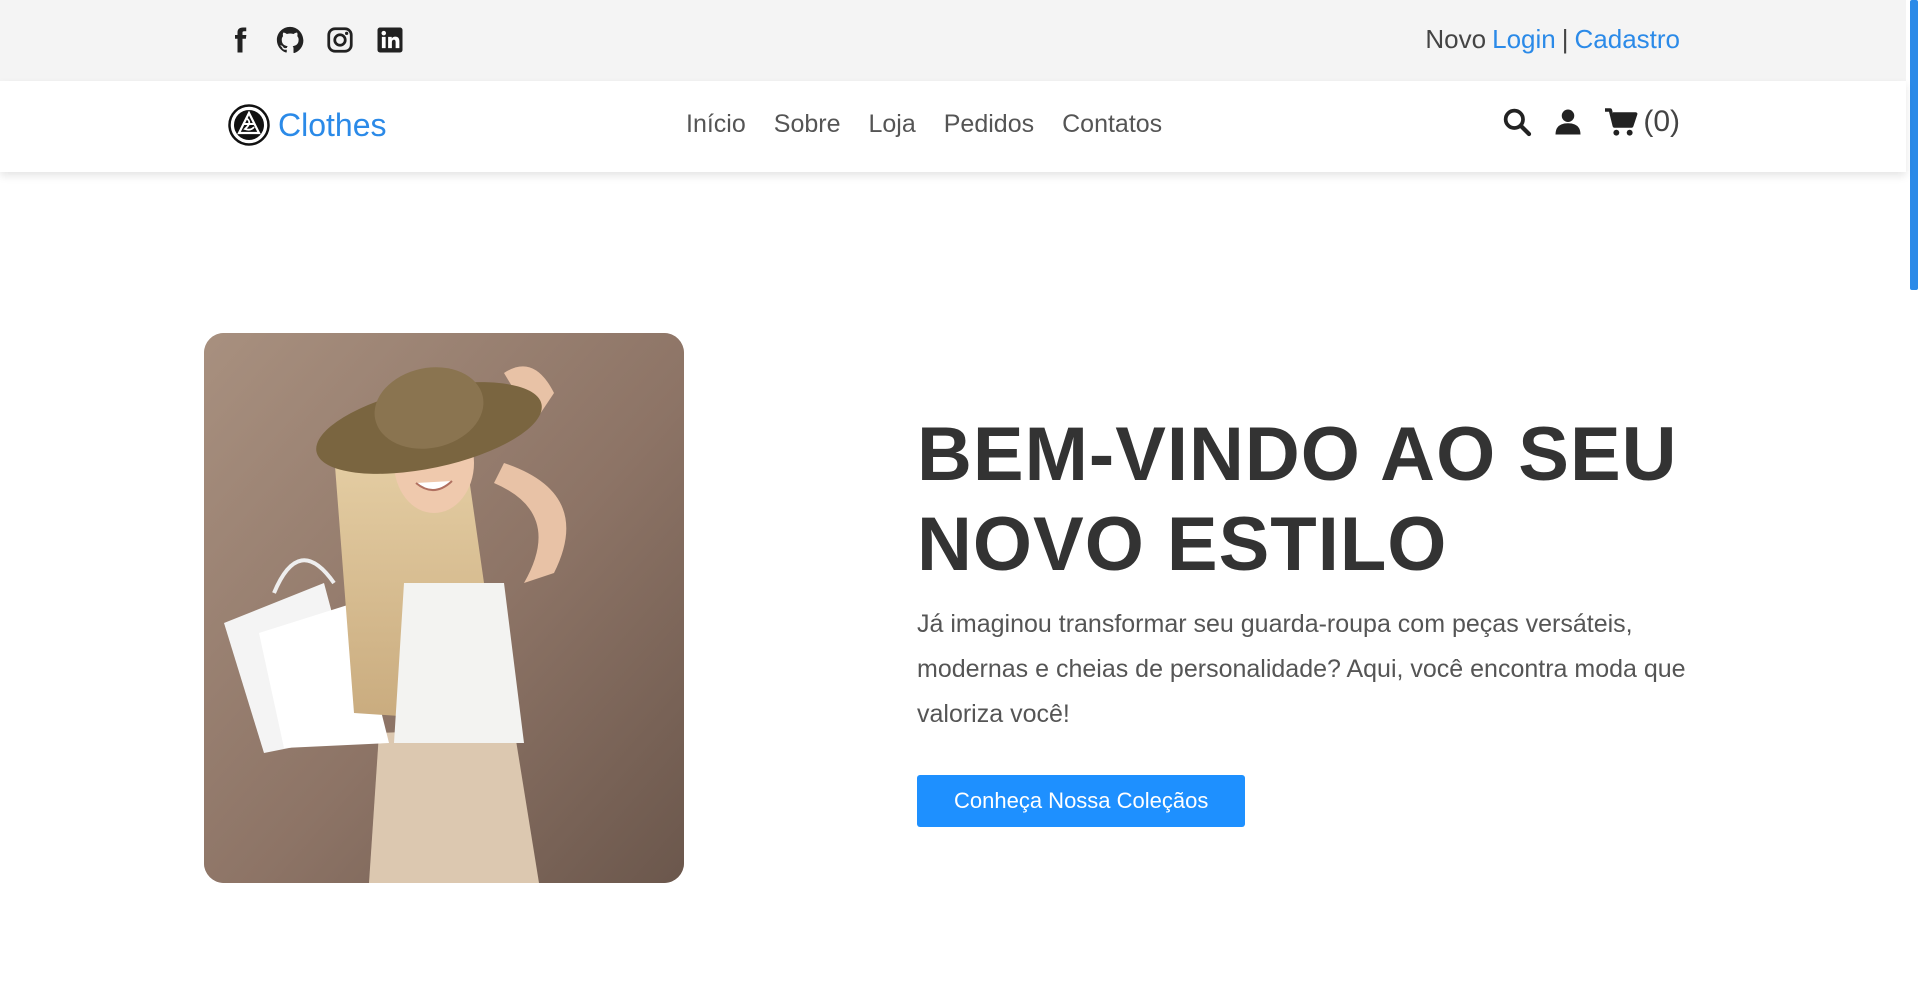 The height and width of the screenshot is (1008, 1918). What do you see at coordinates (290, 40) in the screenshot?
I see `github-icon` at bounding box center [290, 40].